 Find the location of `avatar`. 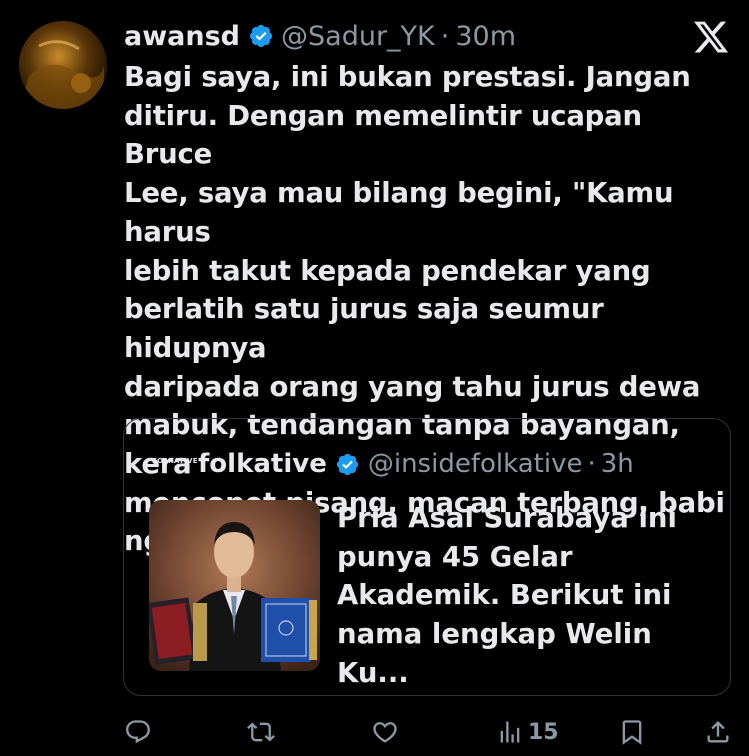

avatar is located at coordinates (63, 65).